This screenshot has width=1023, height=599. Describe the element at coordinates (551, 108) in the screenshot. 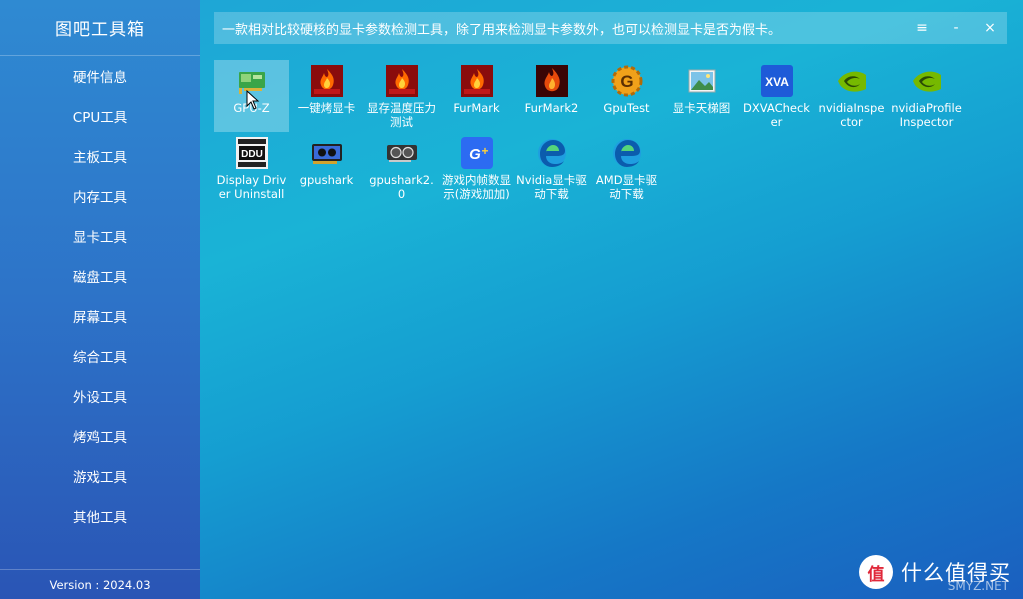

I see `tool-label: FurMark2` at that location.